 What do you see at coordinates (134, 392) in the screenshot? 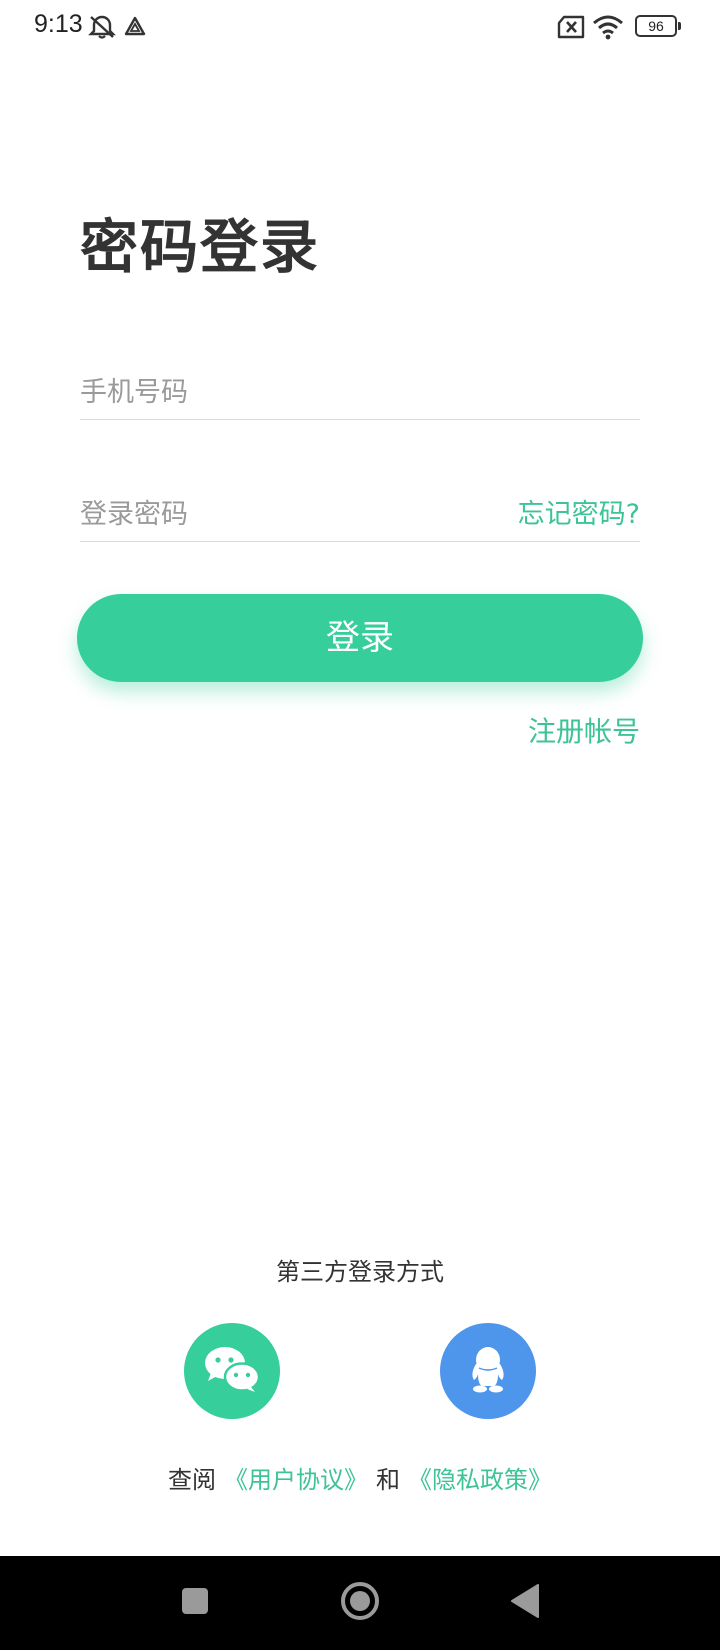
I see `phone-placeholder: 手机号码` at bounding box center [134, 392].